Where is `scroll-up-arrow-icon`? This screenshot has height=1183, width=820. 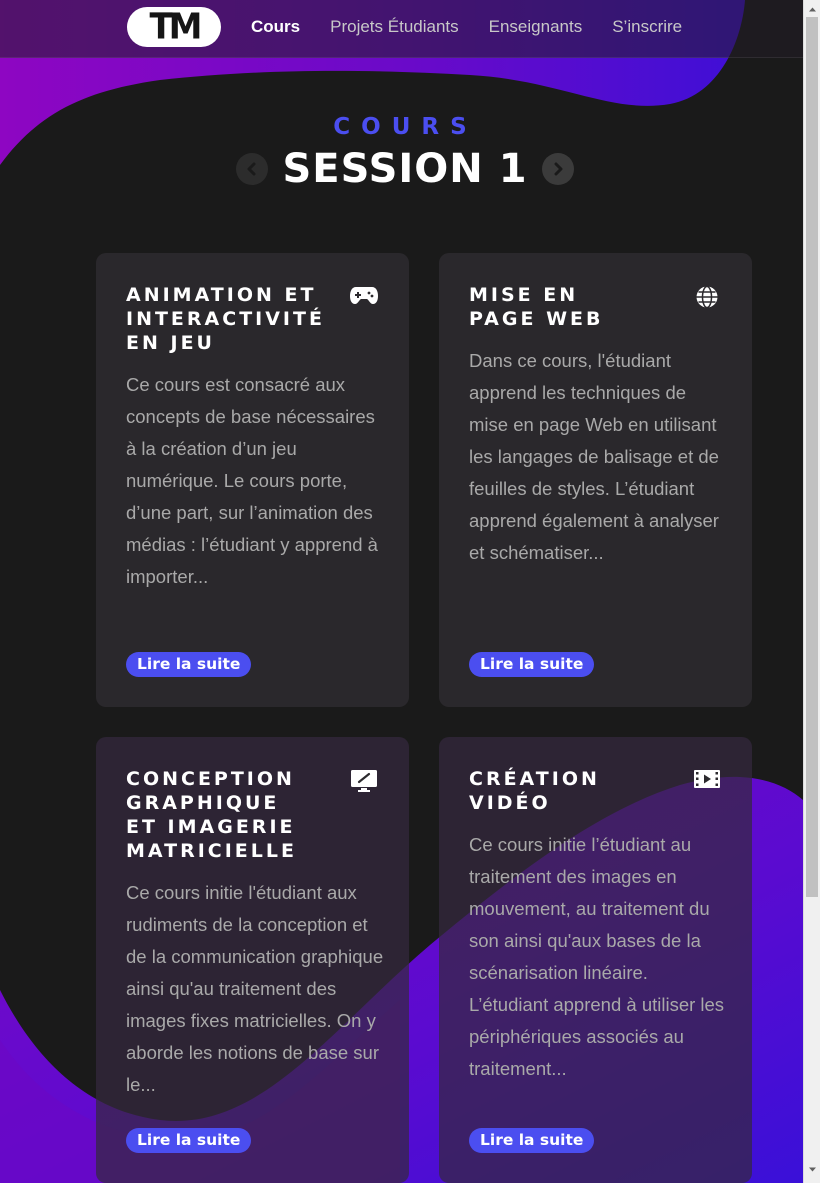 scroll-up-arrow-icon is located at coordinates (812, 9).